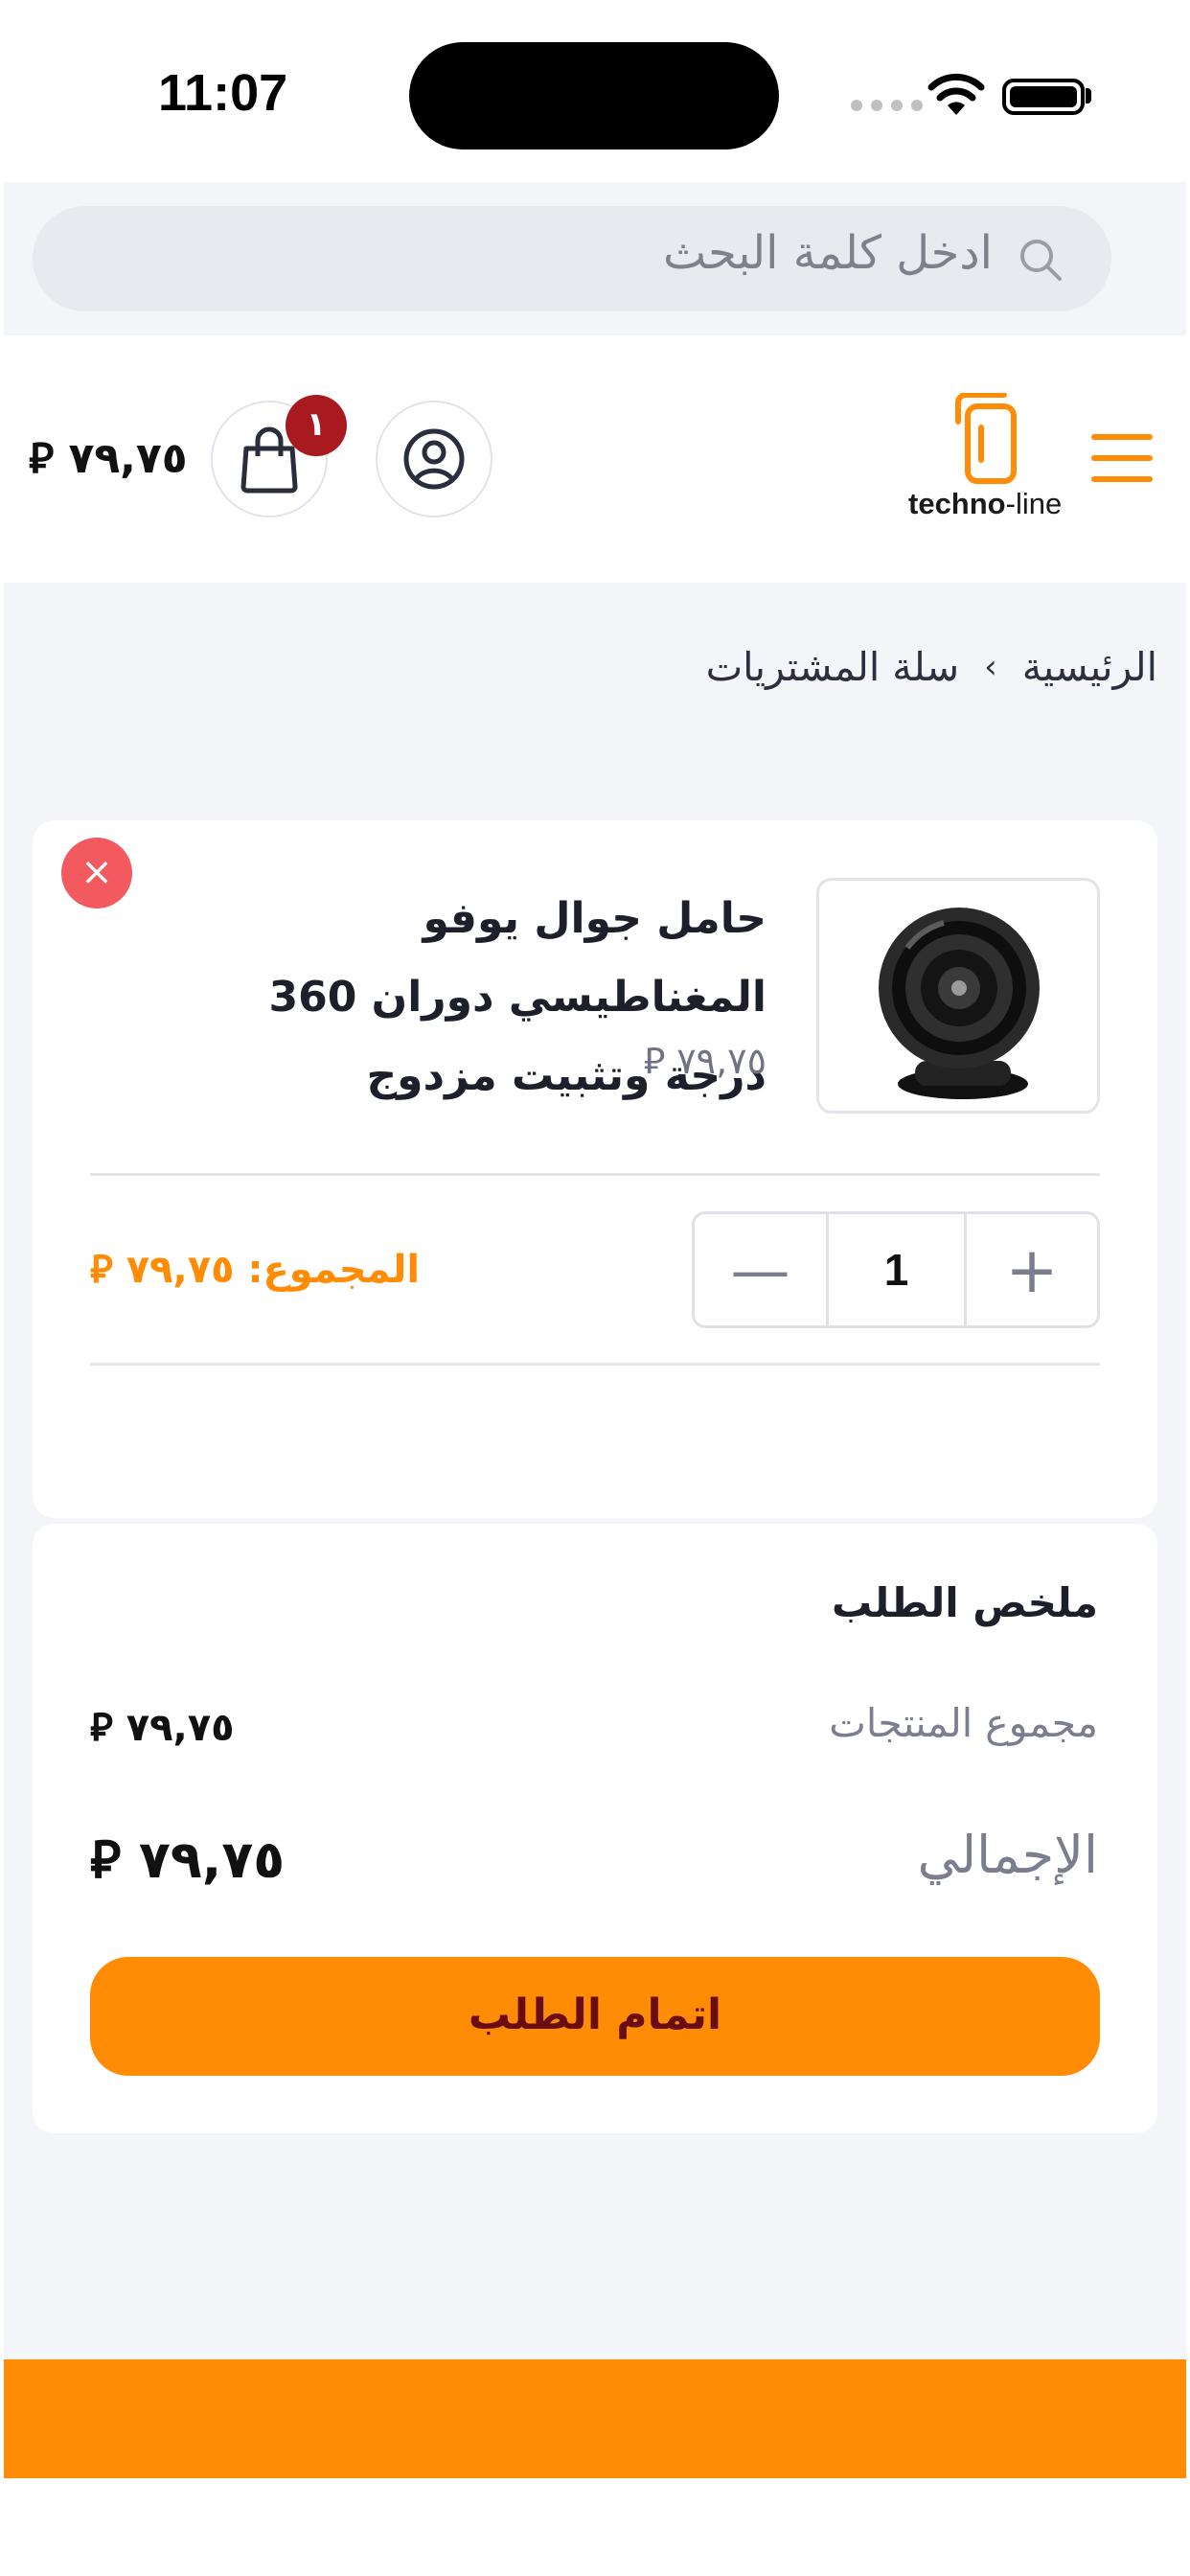 The image size is (1190, 2576). I want to click on quantity-stepper: — 1 +, so click(896, 1269).